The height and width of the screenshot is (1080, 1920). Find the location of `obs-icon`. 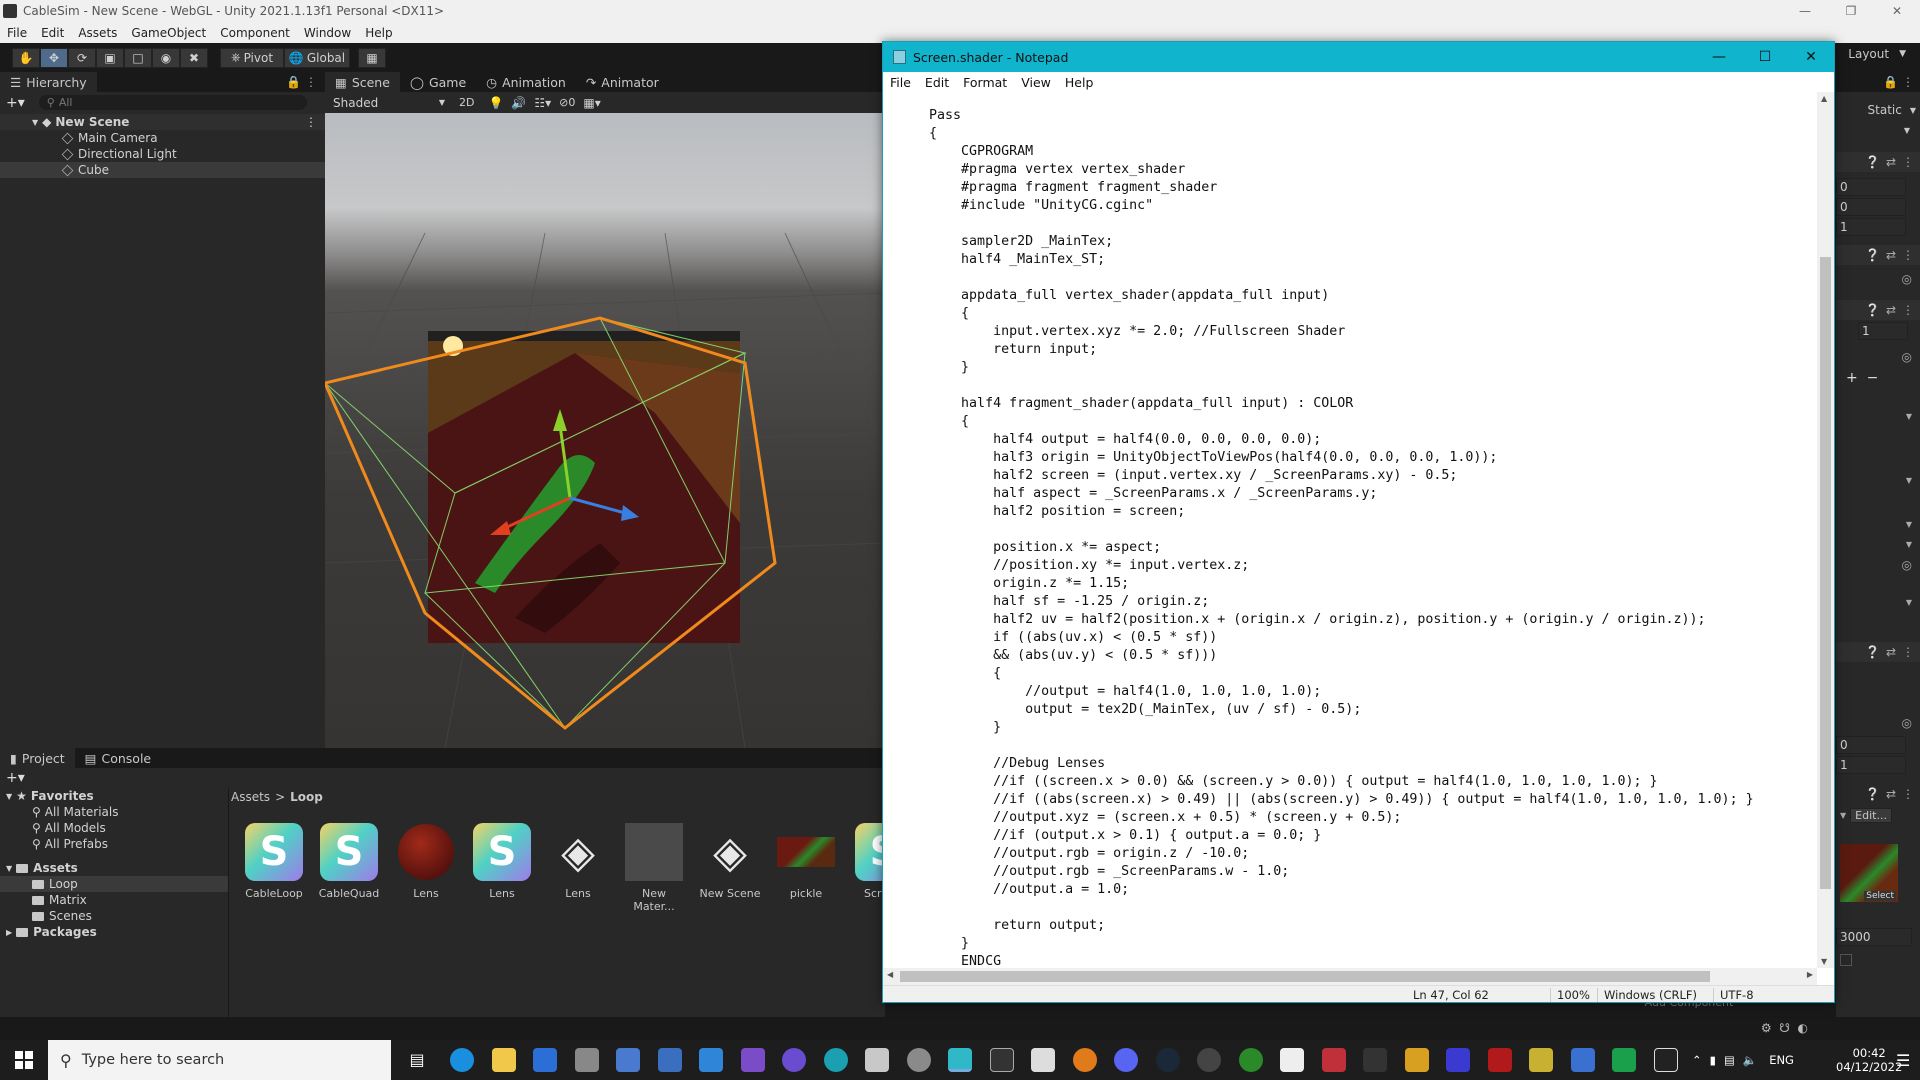

obs-icon is located at coordinates (1209, 1060).